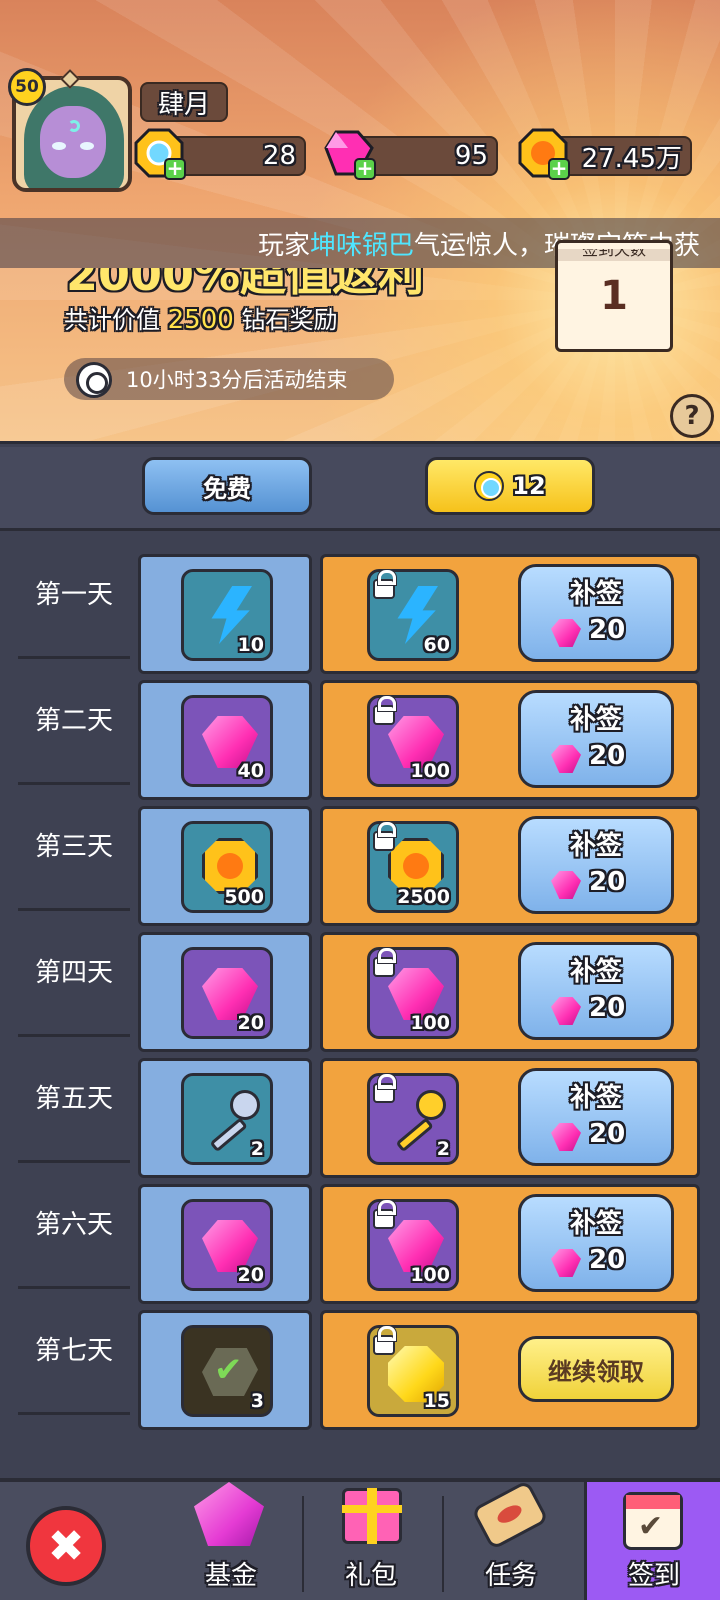 Image resolution: width=720 pixels, height=1600 pixels. I want to click on pink-gem-count: 95, so click(427, 156).